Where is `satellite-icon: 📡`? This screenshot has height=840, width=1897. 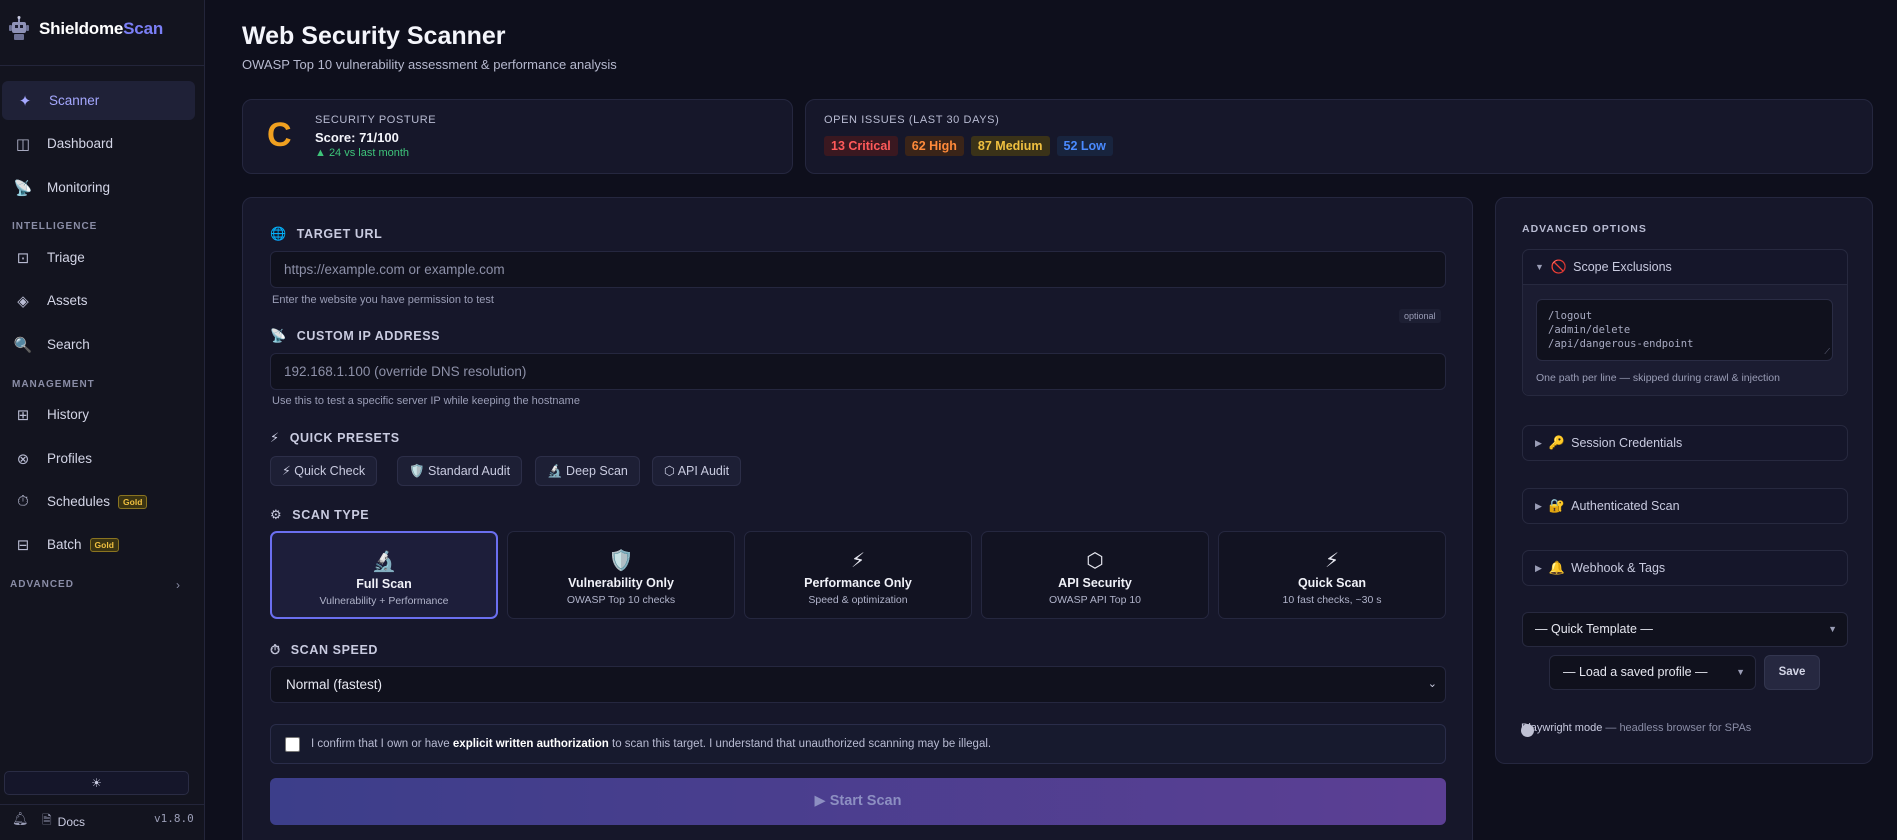 satellite-icon: 📡 is located at coordinates (278, 335).